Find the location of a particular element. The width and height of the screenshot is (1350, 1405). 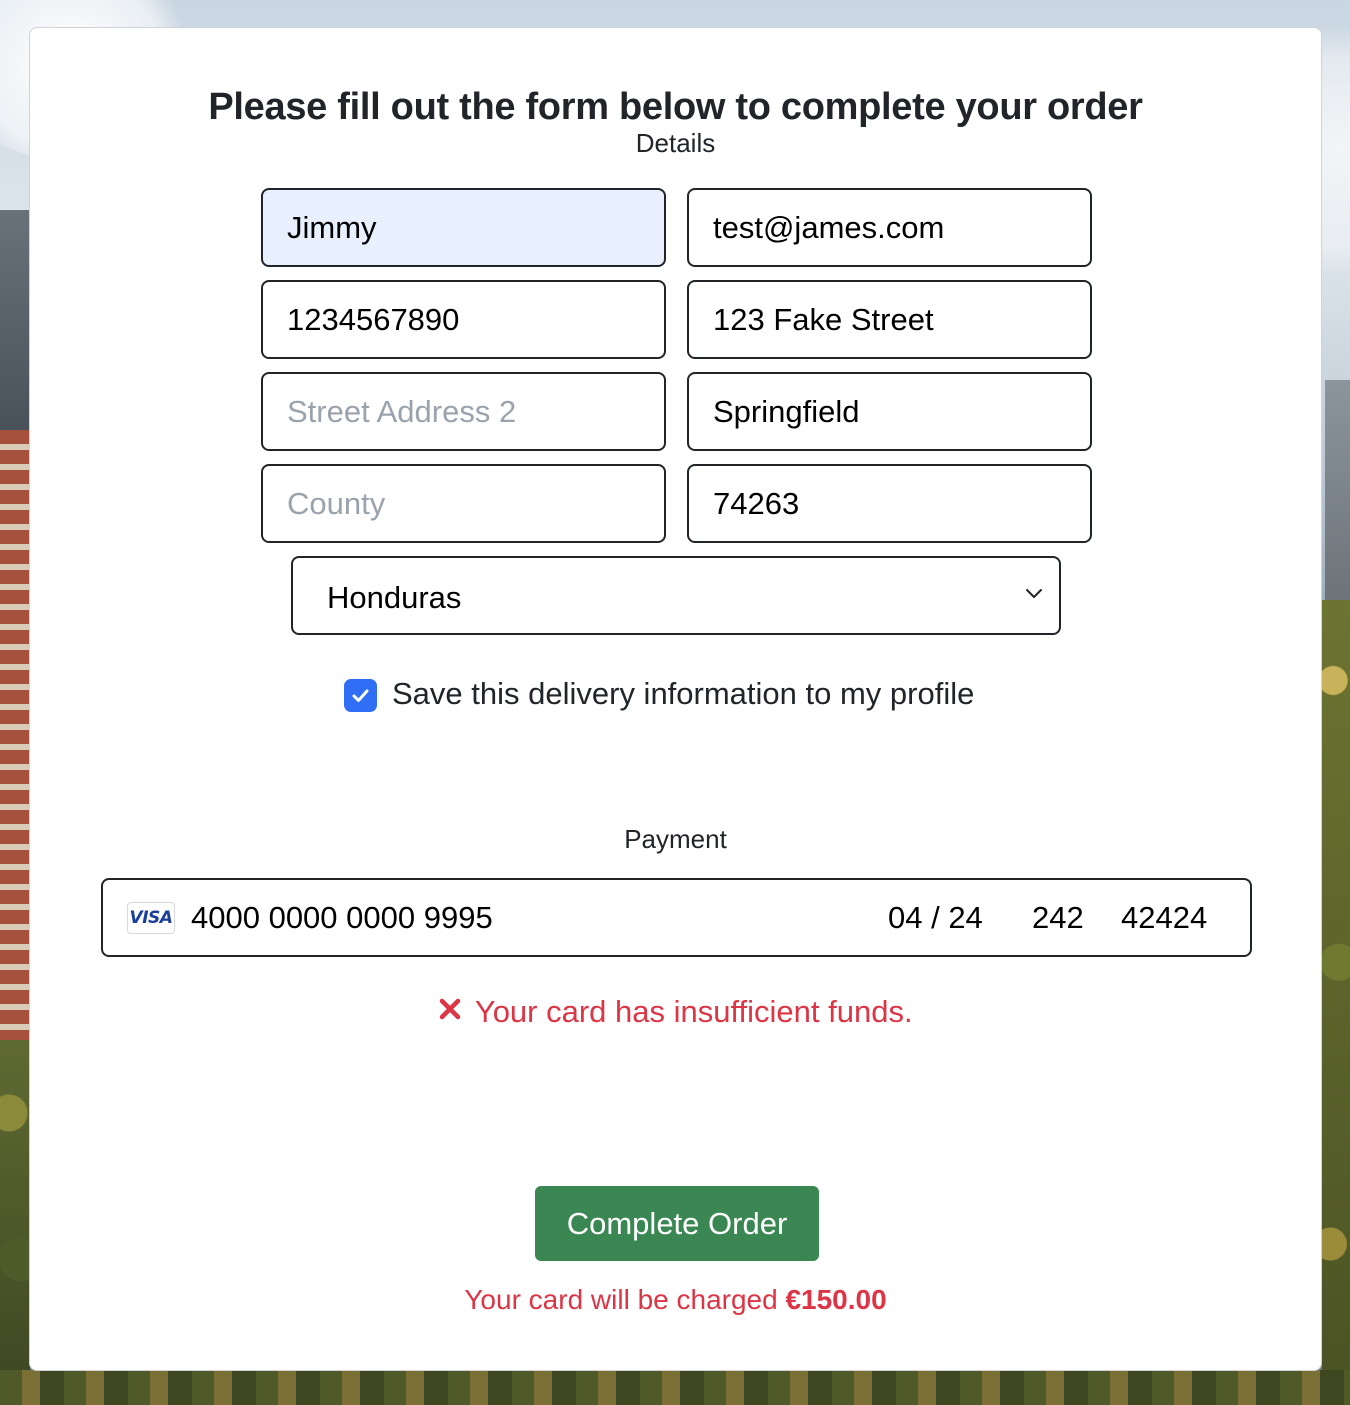

postcode-input is located at coordinates (889, 503).